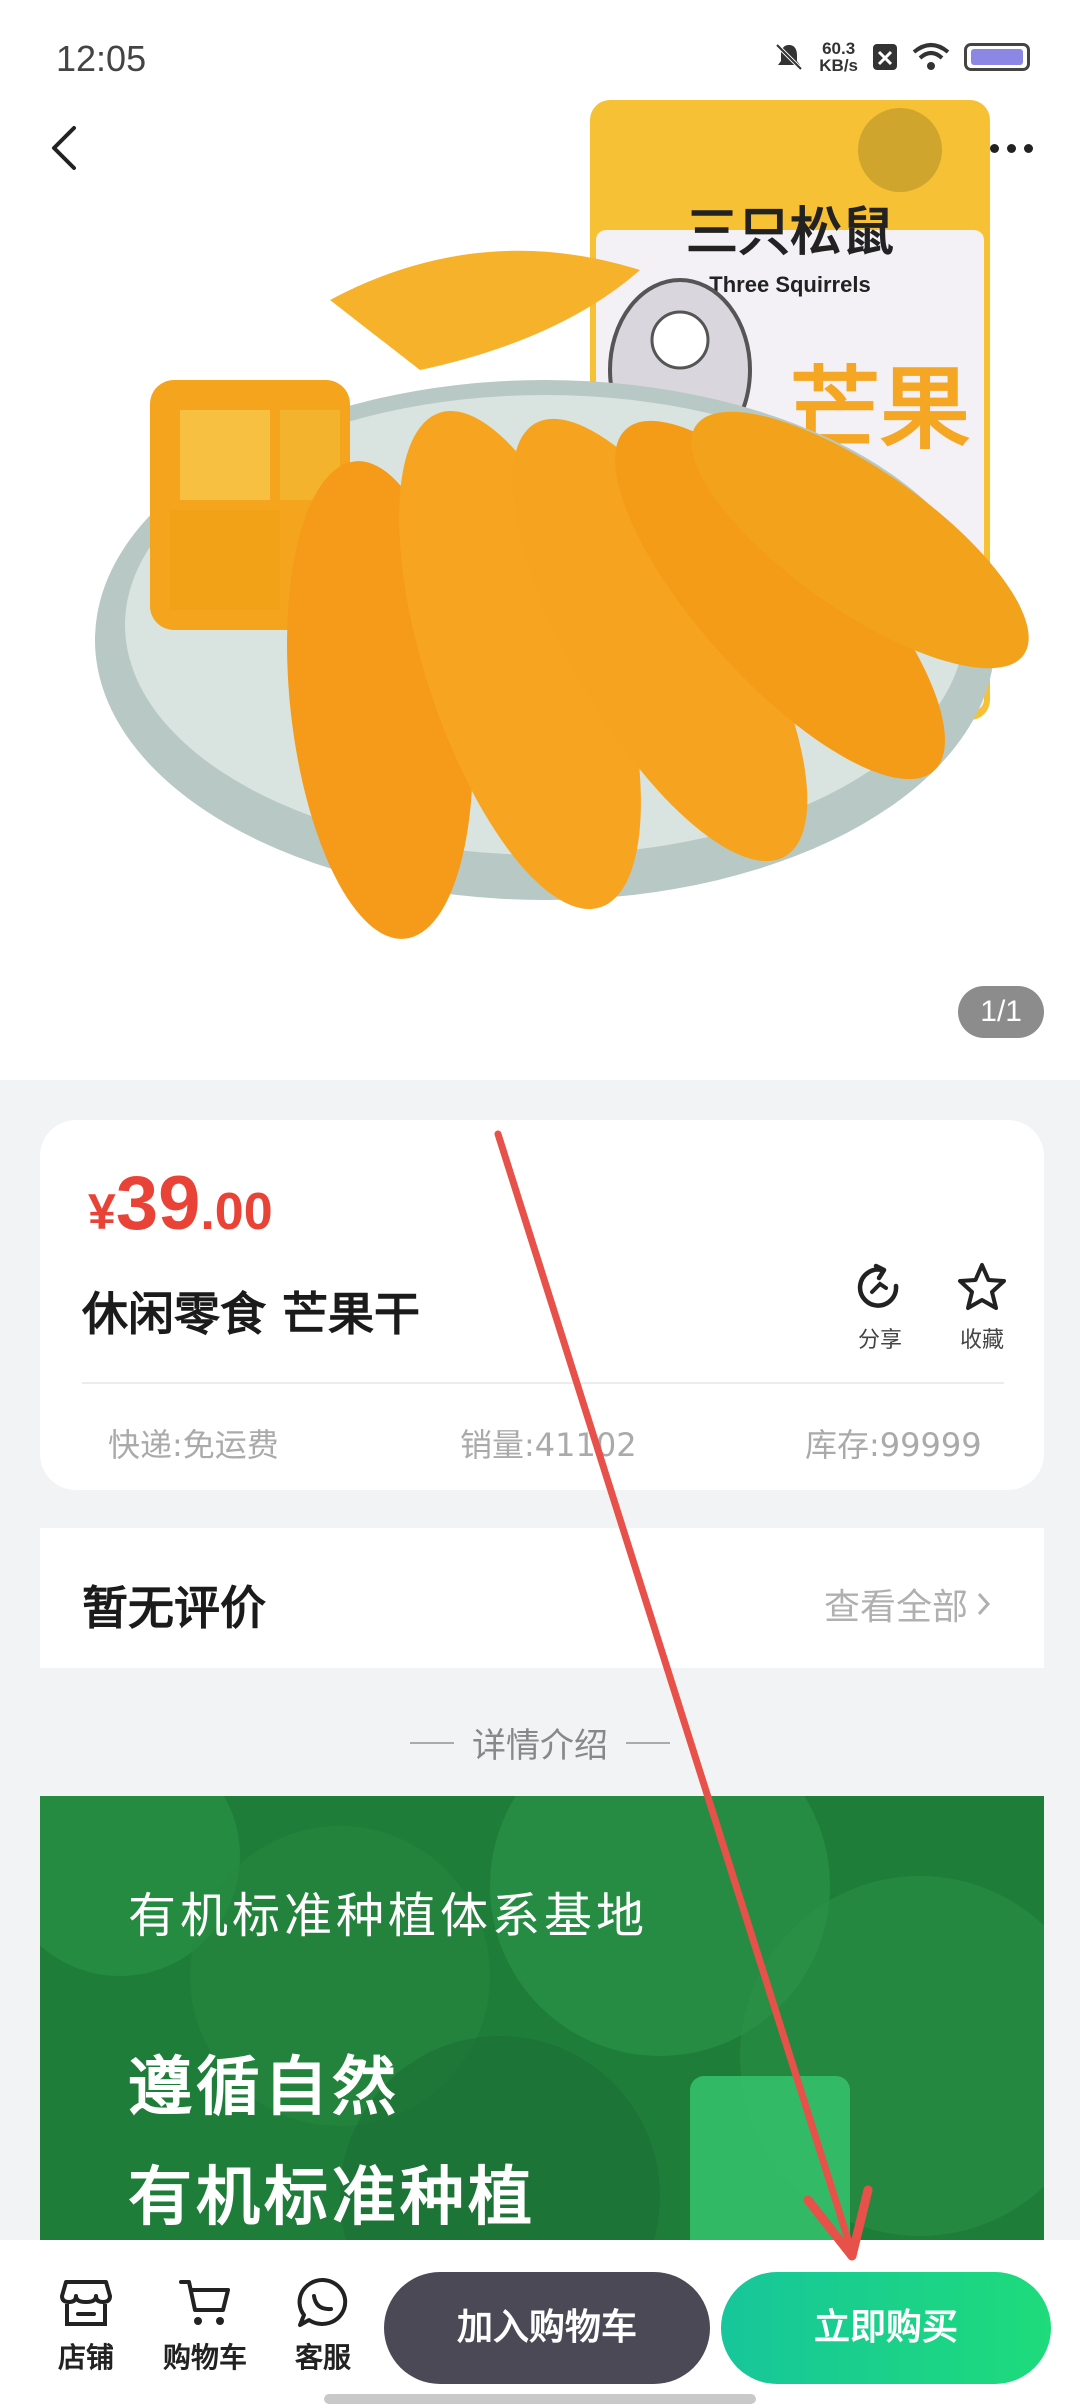  What do you see at coordinates (174, 1608) in the screenshot?
I see `reviews-title: 暂无评价` at bounding box center [174, 1608].